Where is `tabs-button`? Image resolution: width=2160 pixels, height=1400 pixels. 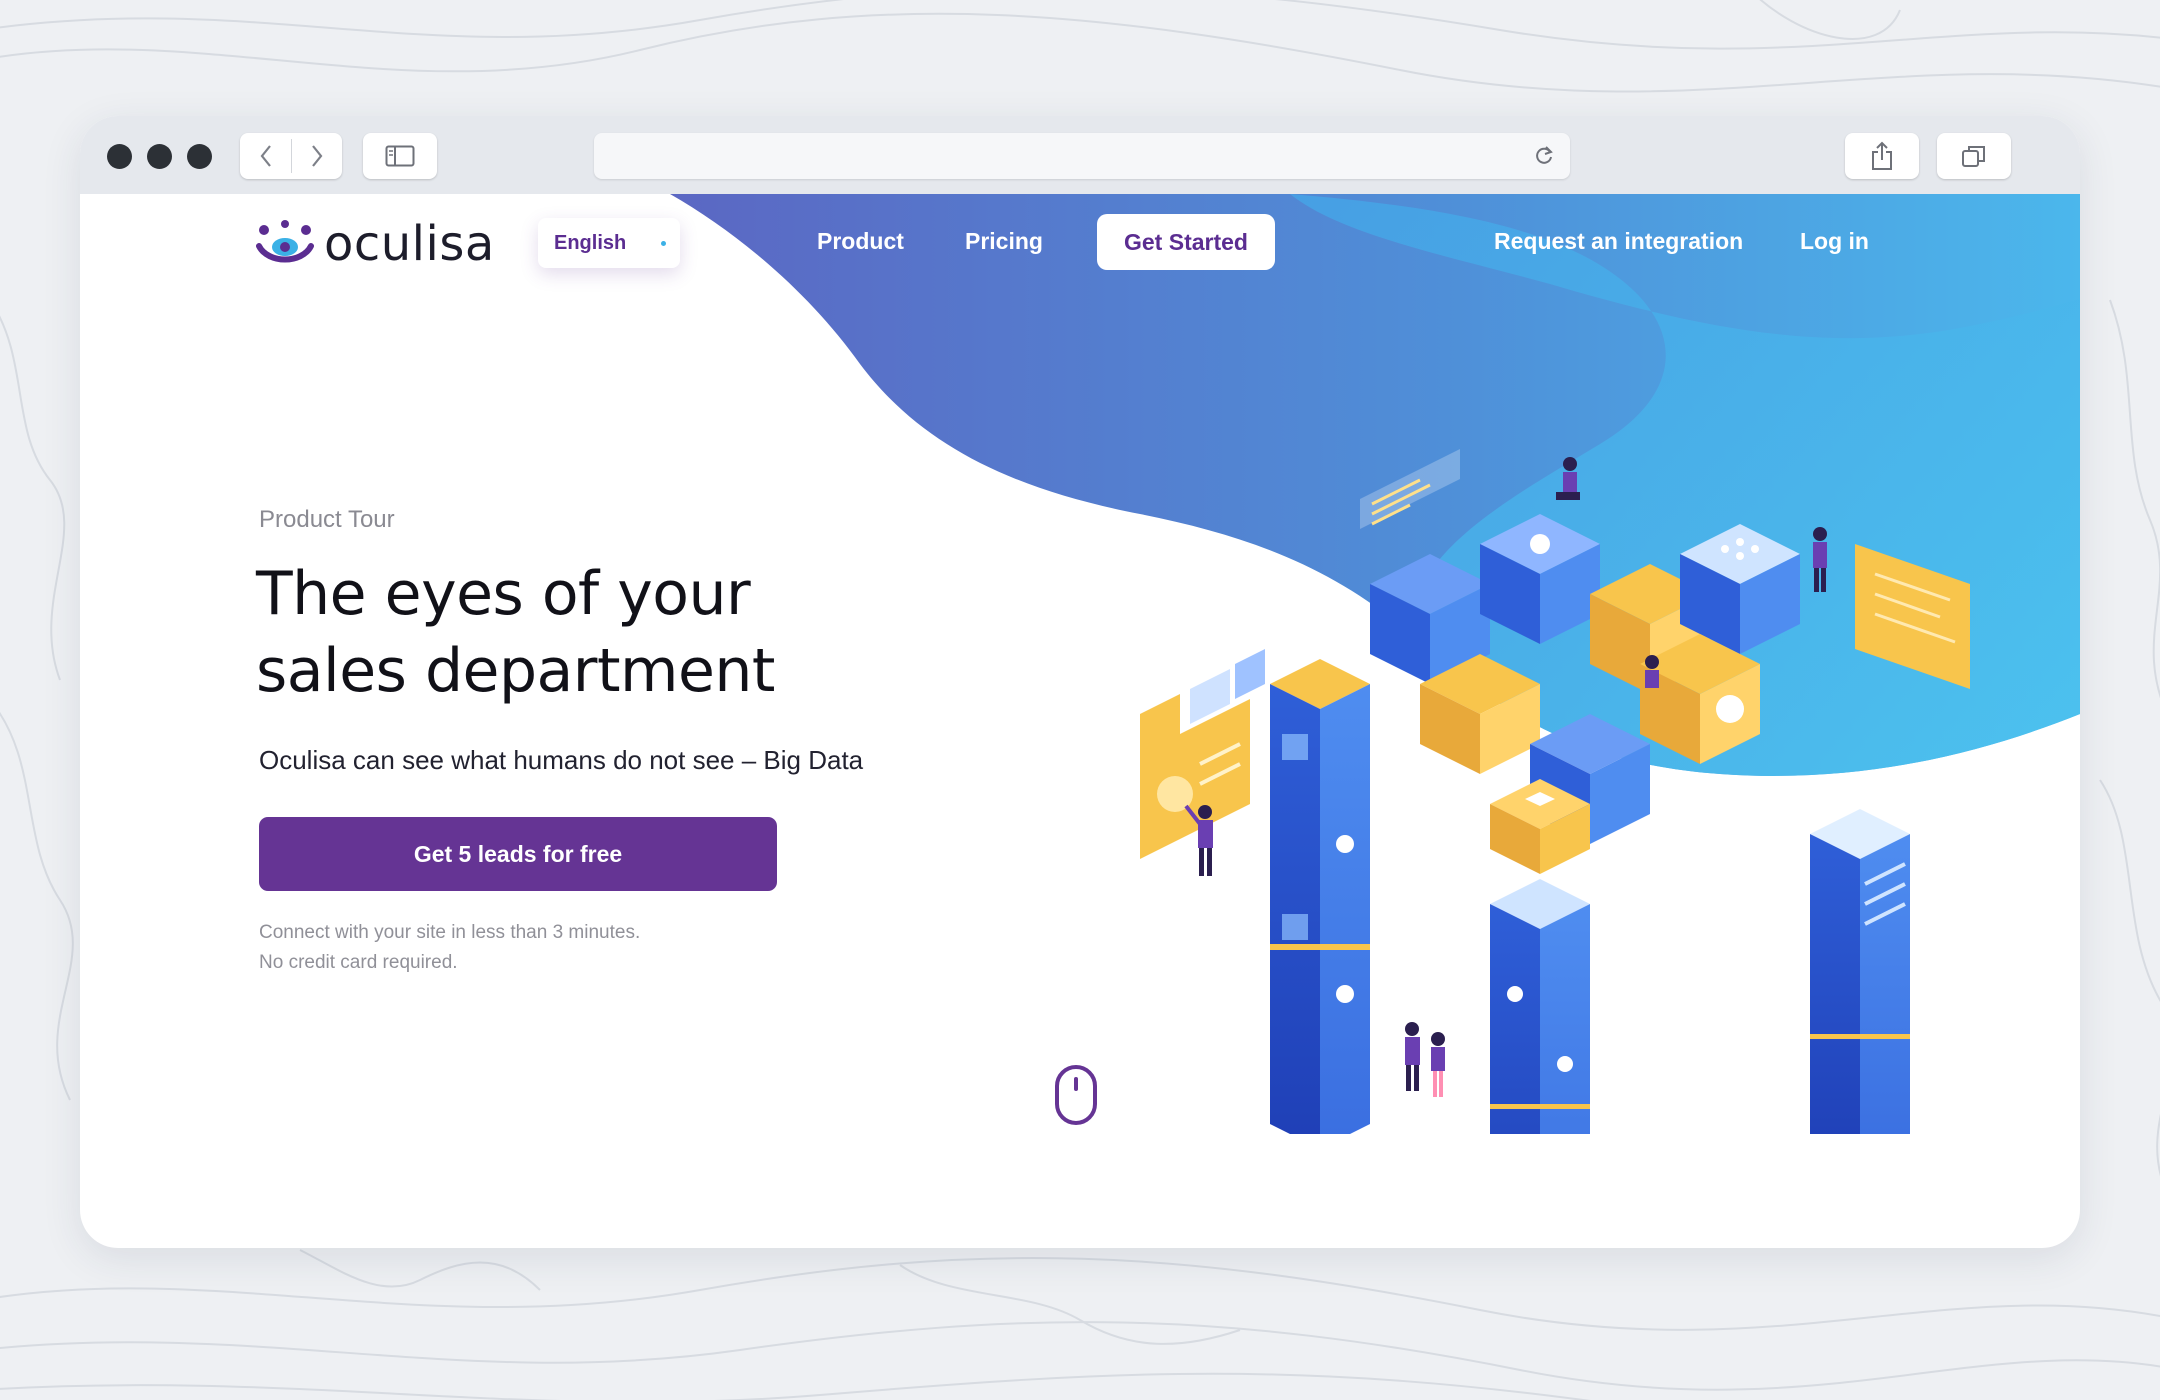
tabs-button is located at coordinates (1974, 156).